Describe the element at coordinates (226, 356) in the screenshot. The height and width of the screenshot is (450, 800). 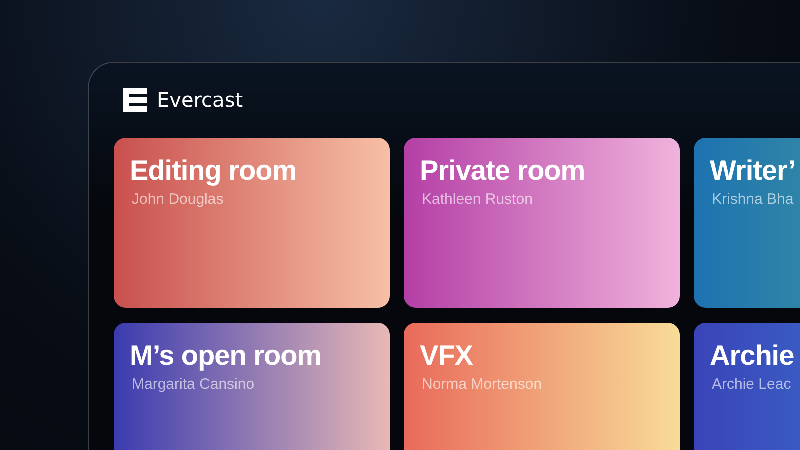
I see `room-title: M’s open room` at that location.